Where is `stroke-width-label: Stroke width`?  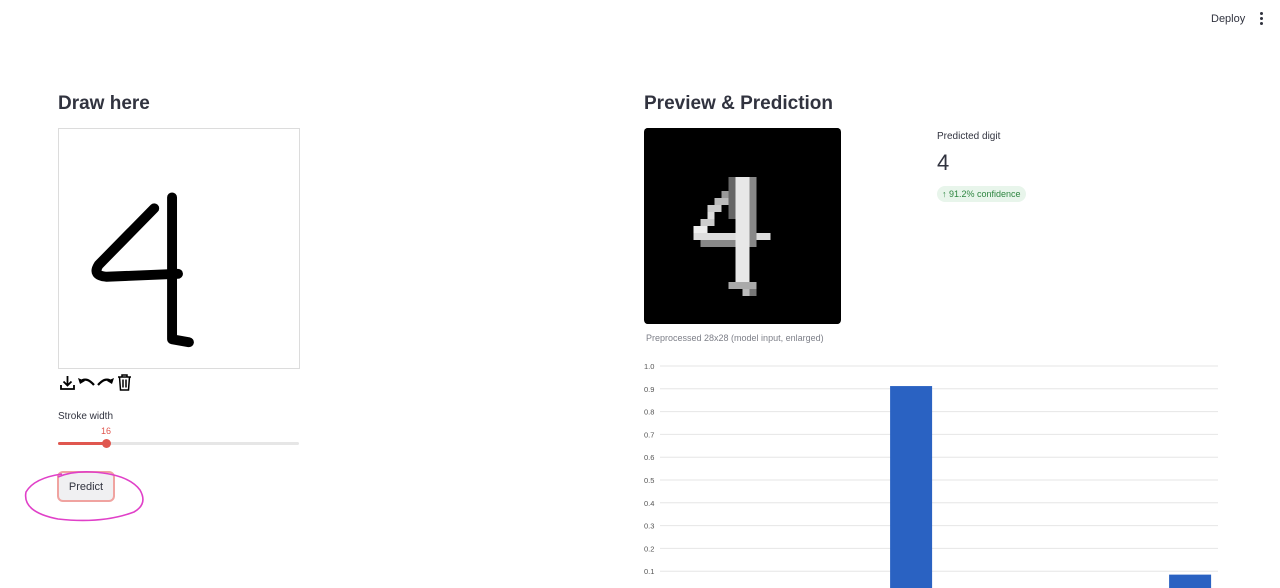 stroke-width-label: Stroke width is located at coordinates (86, 416).